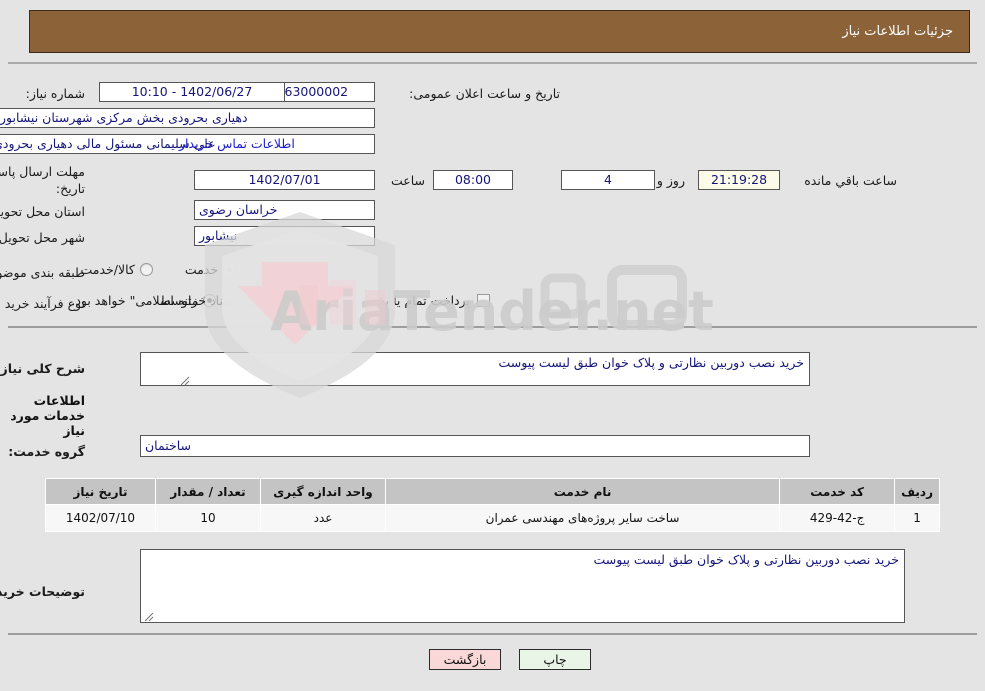 The image size is (985, 691). What do you see at coordinates (483, 300) in the screenshot?
I see `treasury-checkbox` at bounding box center [483, 300].